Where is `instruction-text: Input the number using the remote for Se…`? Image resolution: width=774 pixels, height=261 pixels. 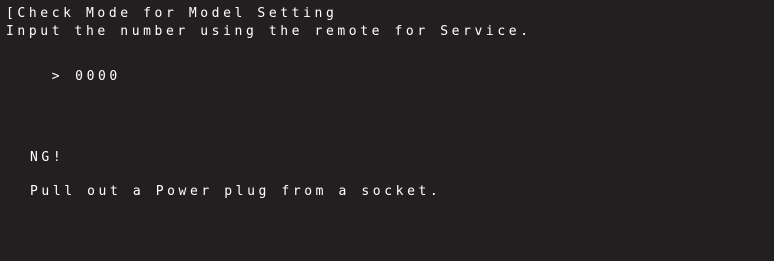
instruction-text: Input the number using the remote for Se… is located at coordinates (269, 31).